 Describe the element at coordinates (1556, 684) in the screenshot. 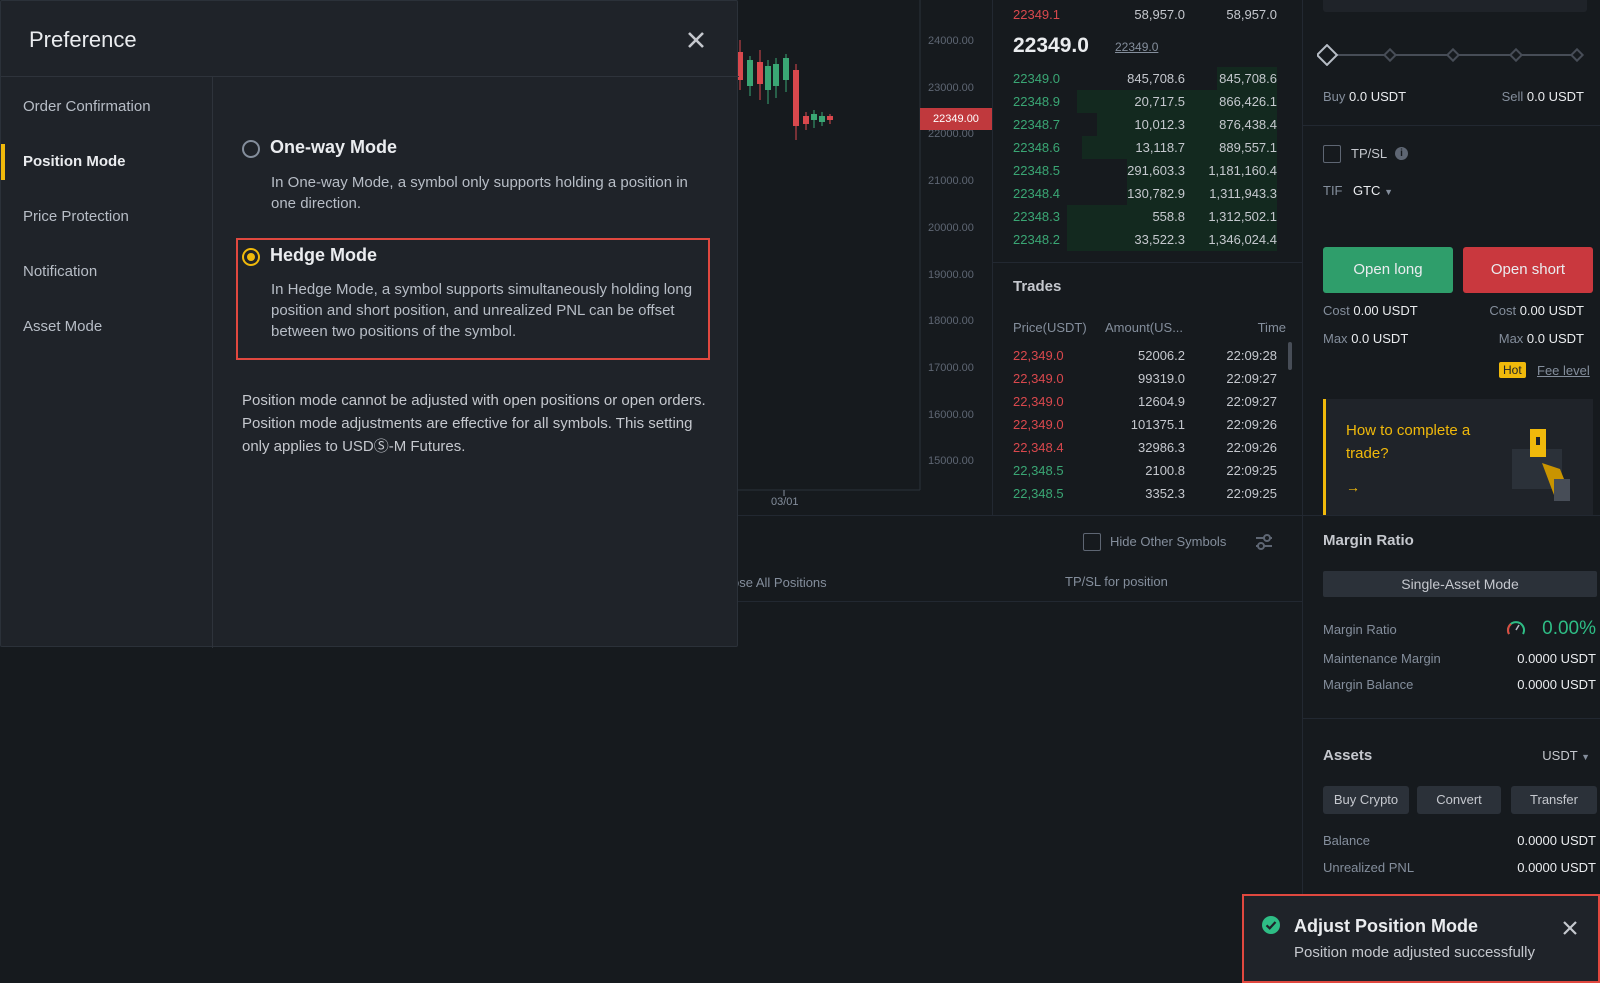

I see `margin-balance-value: 0.0000 USDT` at that location.